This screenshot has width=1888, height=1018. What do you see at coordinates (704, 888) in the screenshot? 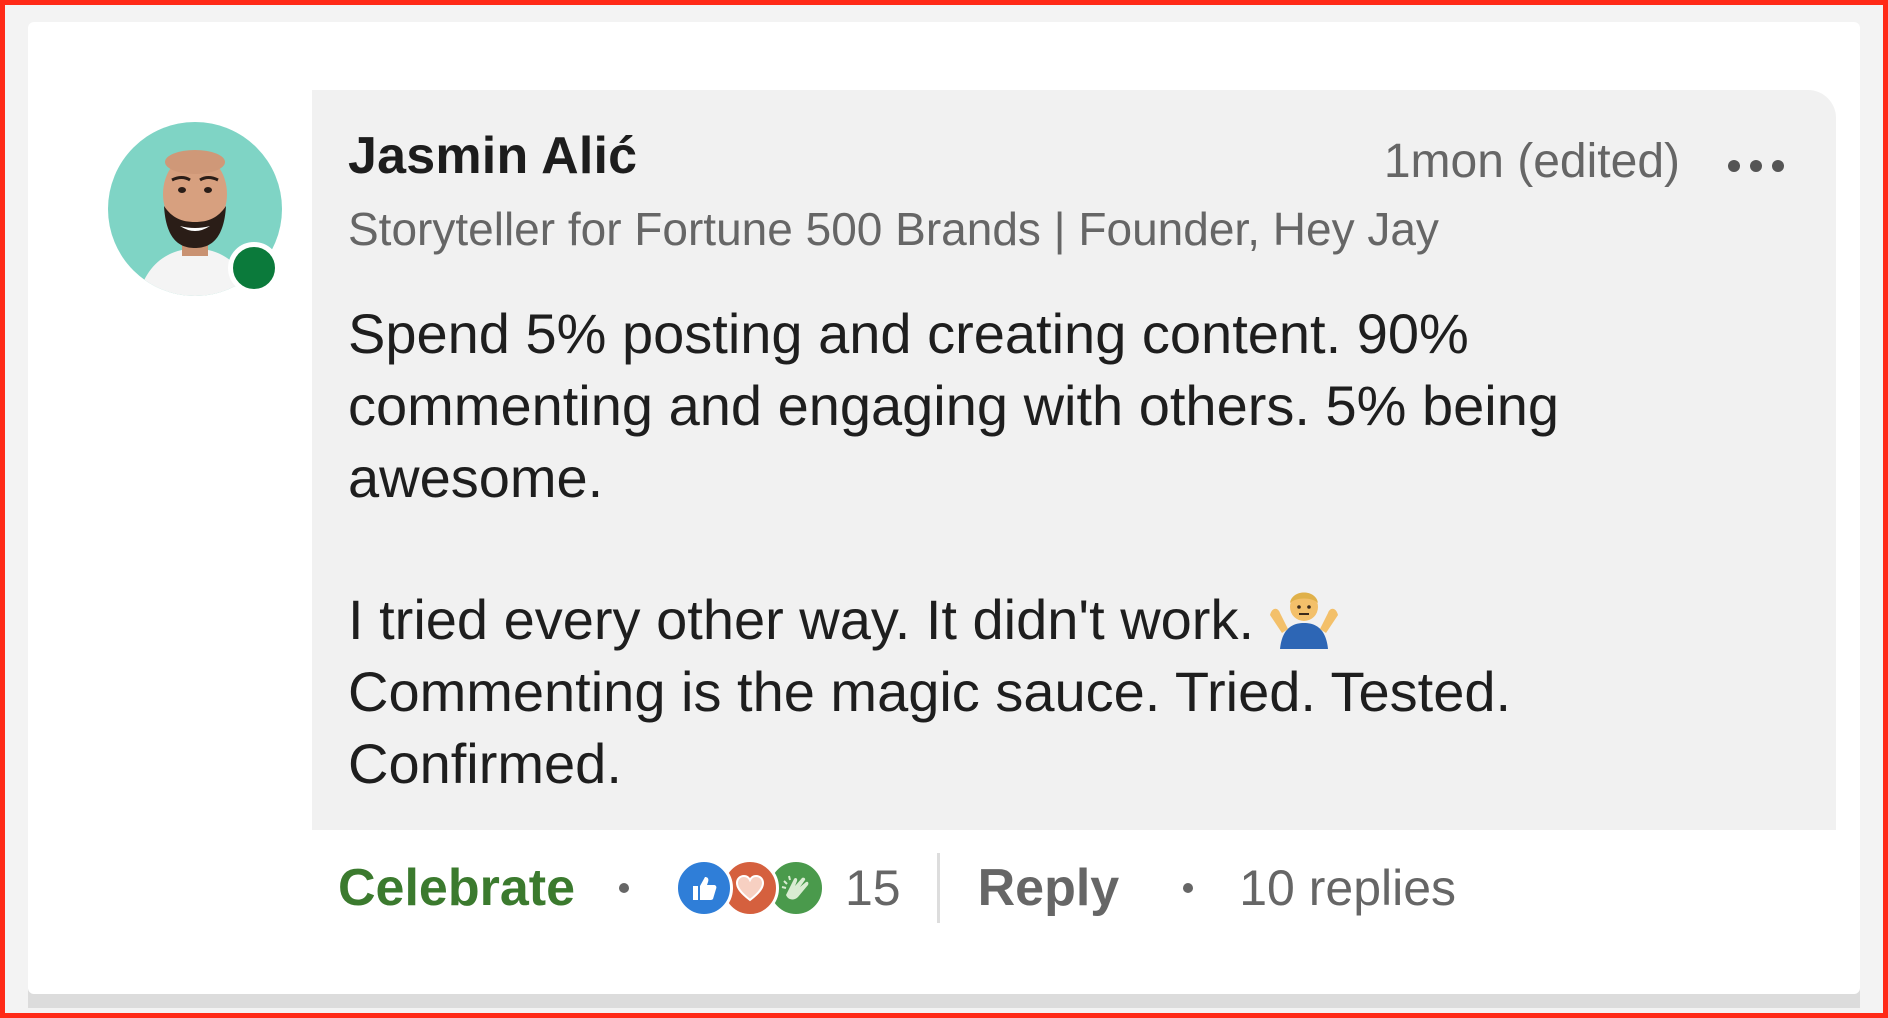
I see `like-icon` at bounding box center [704, 888].